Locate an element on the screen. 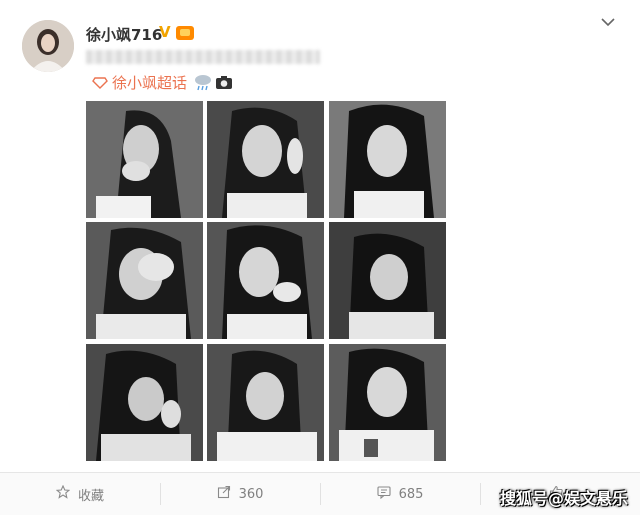 The width and height of the screenshot is (640, 515). vip-badge-icon is located at coordinates (185, 33).